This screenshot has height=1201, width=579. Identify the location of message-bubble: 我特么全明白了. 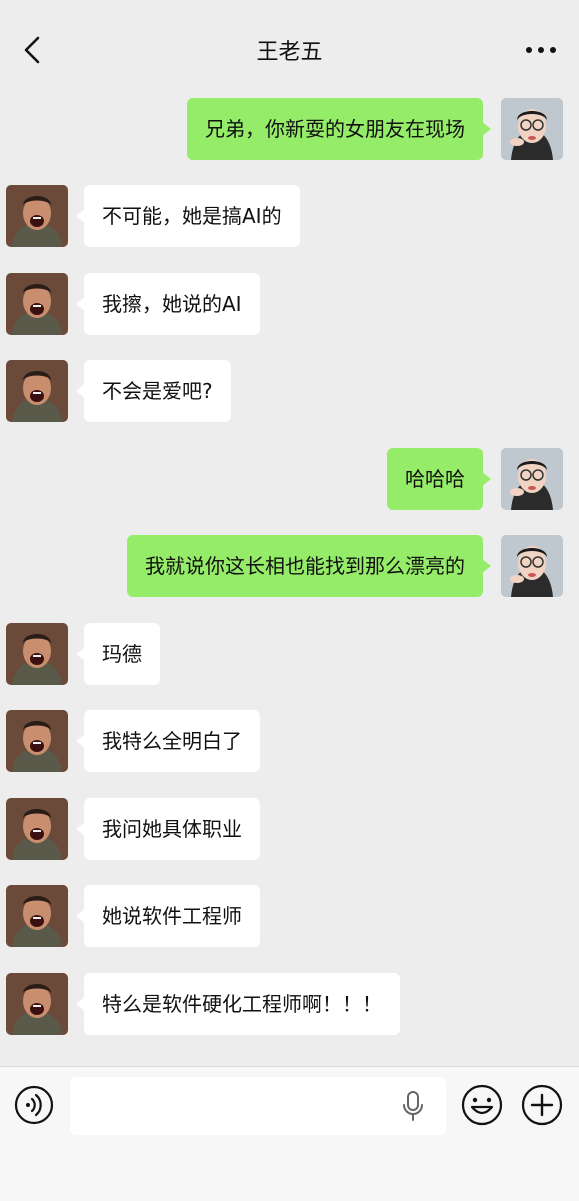
(168, 741).